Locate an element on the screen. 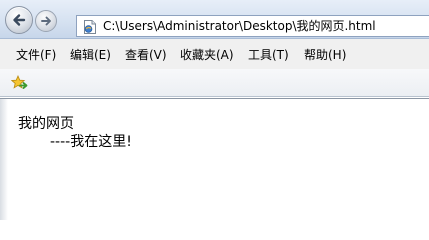  menu-bar: 文件(F) 编辑(E) 查看(V) 收藏夹(A) 工具(T) 帮助(H) is located at coordinates (214, 54).